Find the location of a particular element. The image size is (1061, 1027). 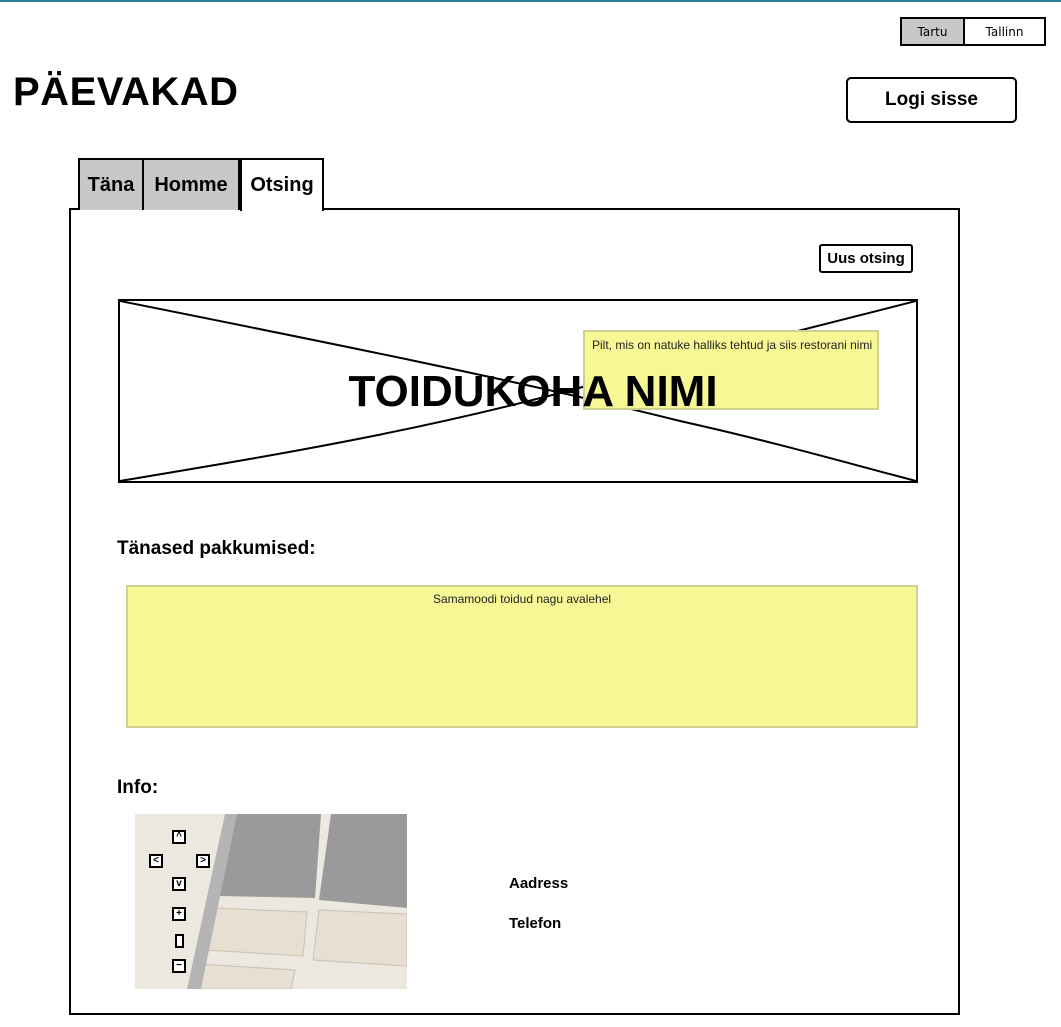

zoom-out-icon: − is located at coordinates (179, 966).